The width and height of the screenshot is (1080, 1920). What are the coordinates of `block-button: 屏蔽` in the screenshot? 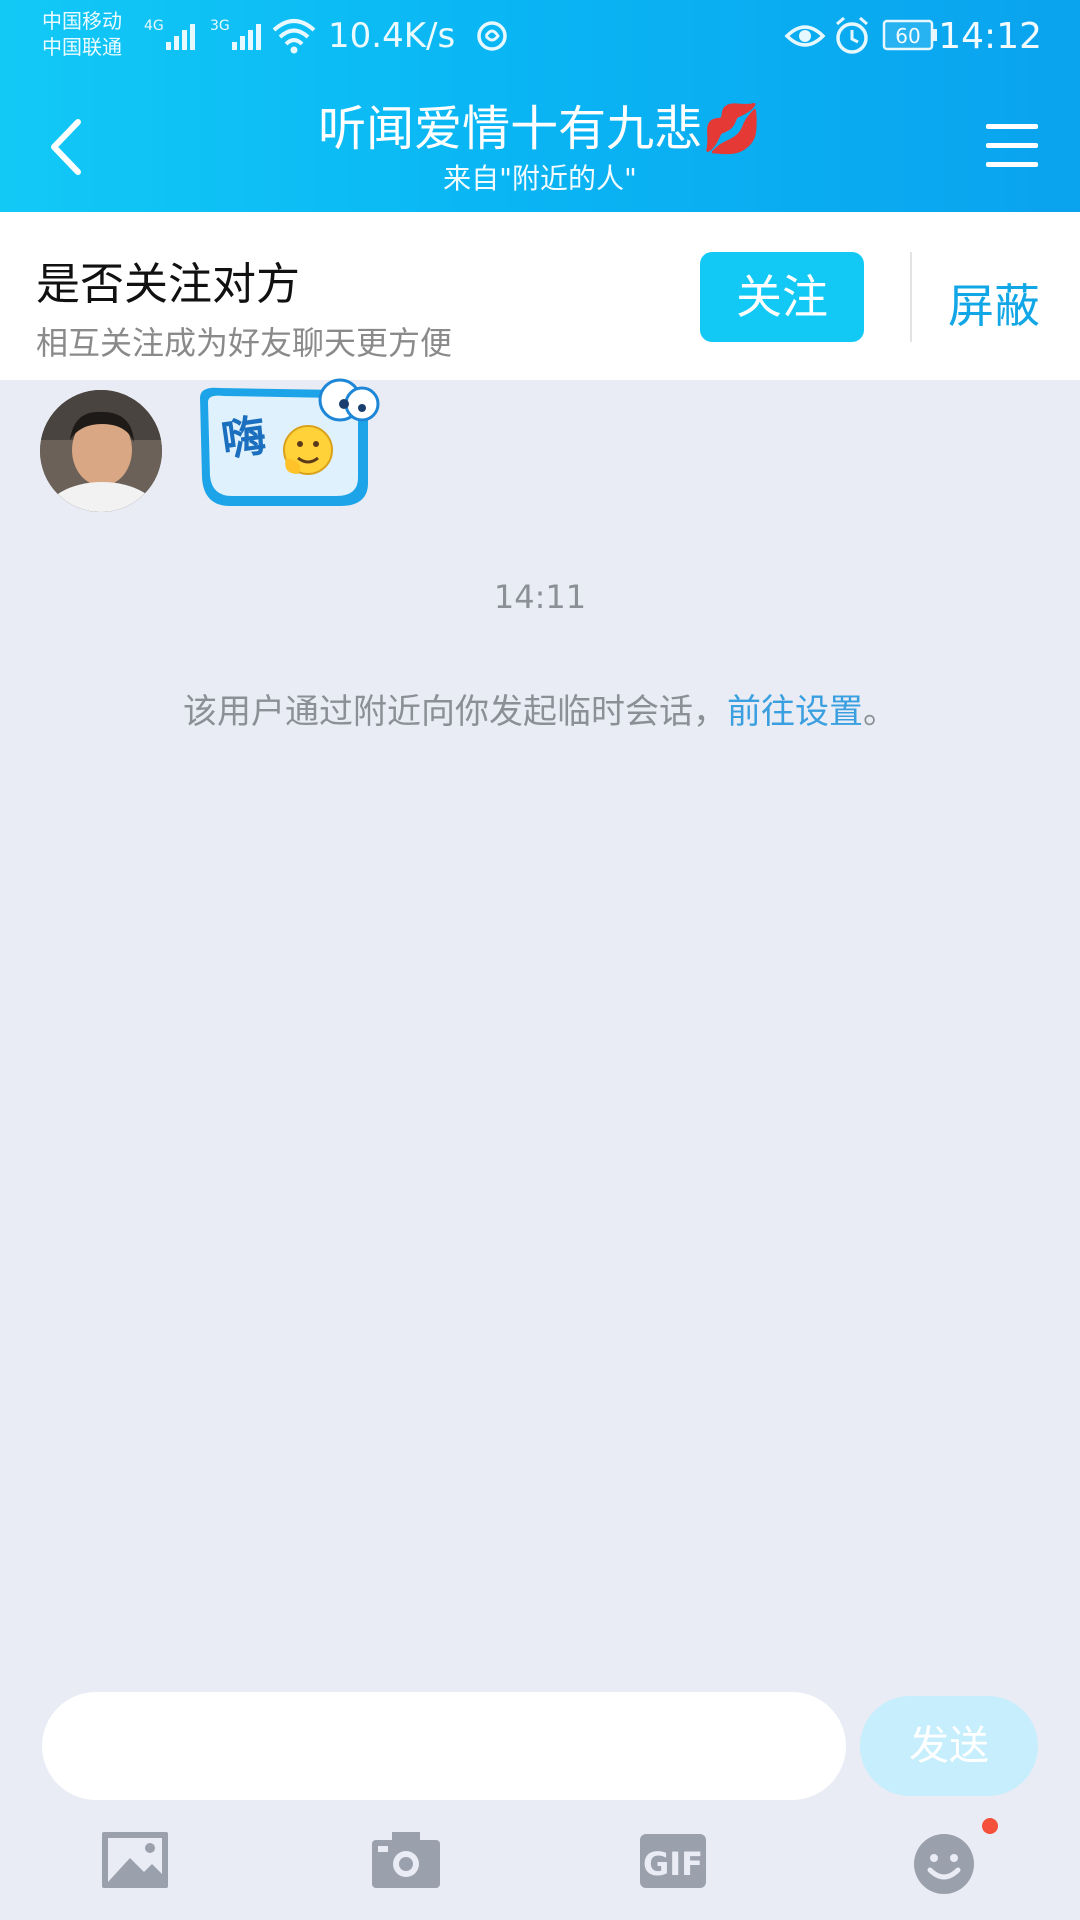 It's located at (994, 303).